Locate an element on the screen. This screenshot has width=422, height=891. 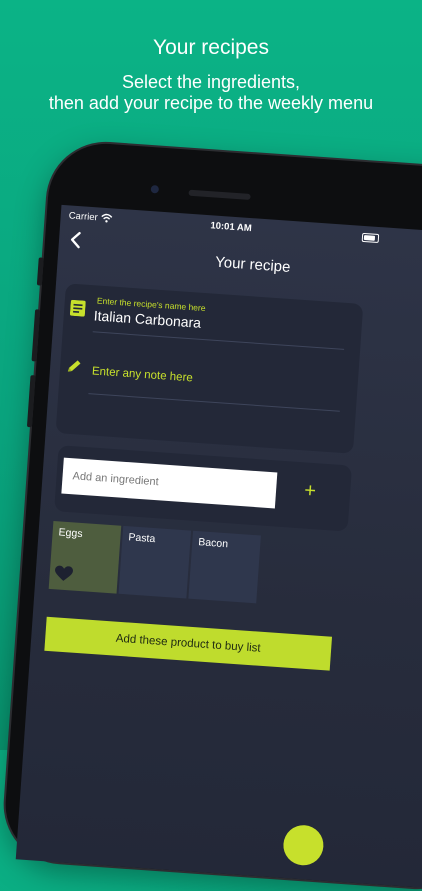
pencil-icon is located at coordinates (74, 366).